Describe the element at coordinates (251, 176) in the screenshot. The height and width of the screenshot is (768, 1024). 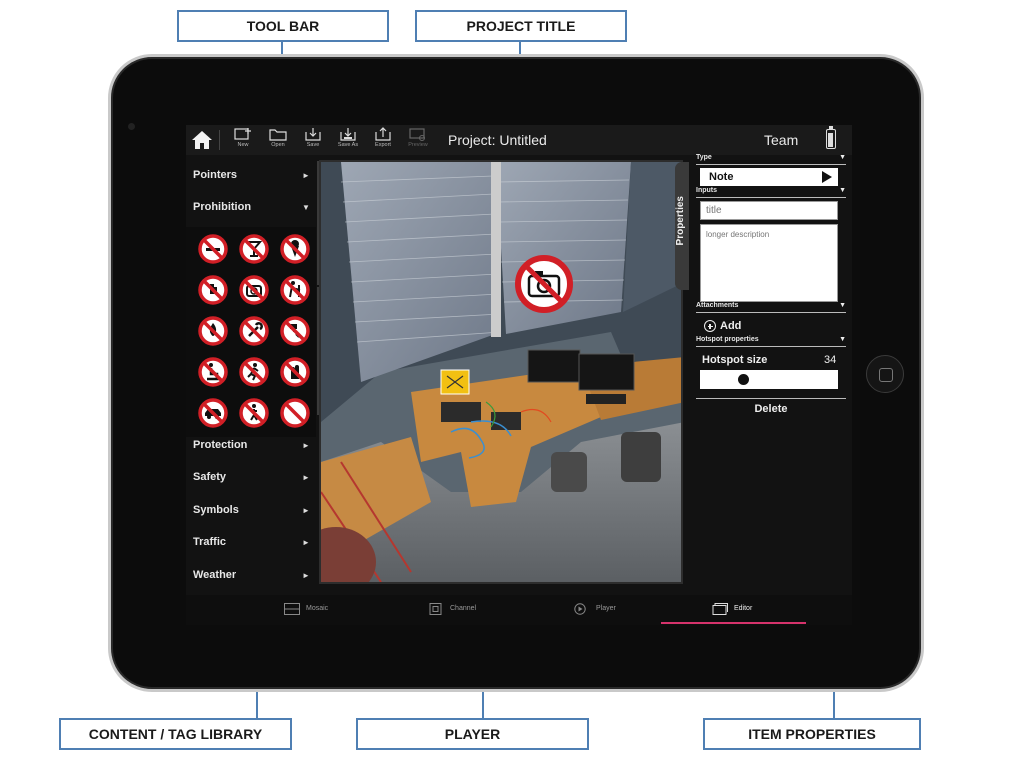
I see `category-pointers: Pointers ►` at that location.